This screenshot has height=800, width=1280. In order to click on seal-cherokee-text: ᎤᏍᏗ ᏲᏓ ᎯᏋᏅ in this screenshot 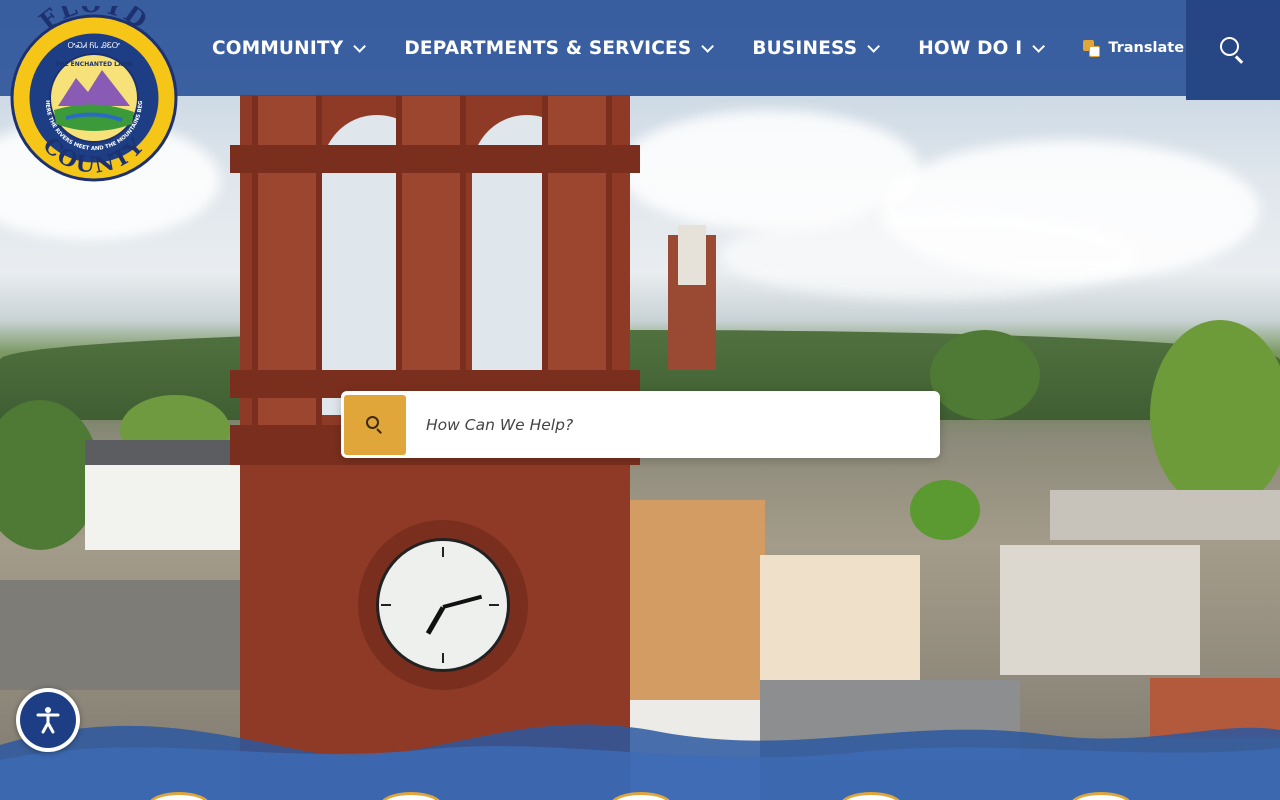, I will do `click(94, 45)`.